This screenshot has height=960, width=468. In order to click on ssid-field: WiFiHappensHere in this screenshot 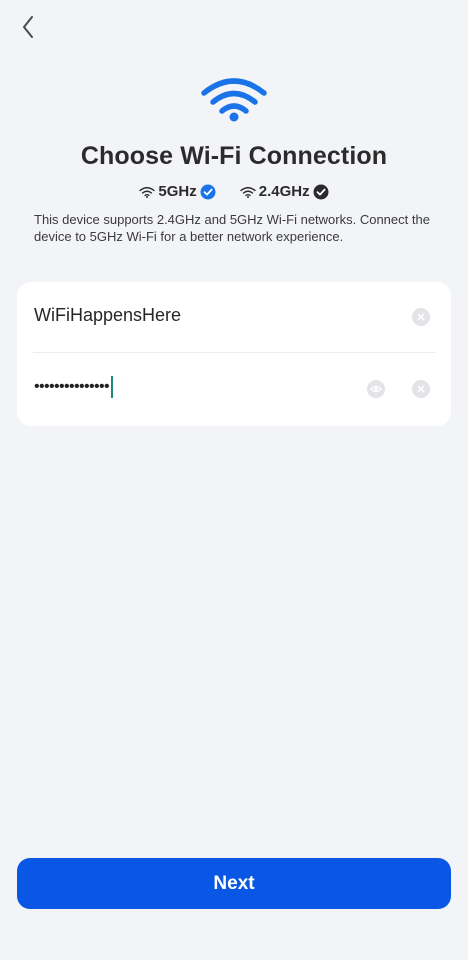, I will do `click(234, 317)`.